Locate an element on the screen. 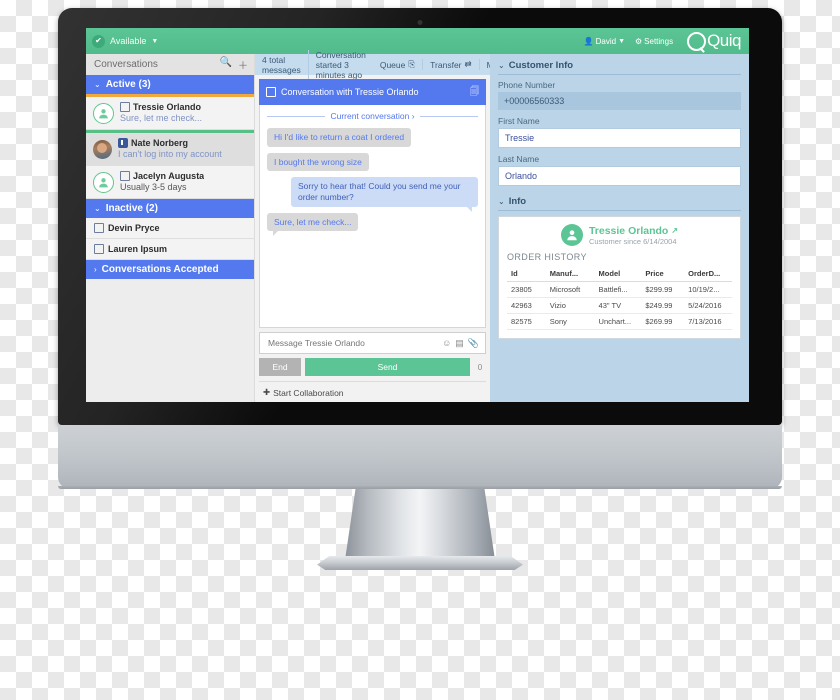 This screenshot has width=840, height=700. message-composer: ☺ ▤ 📎 End Send 0 ✚ Start Collaboration is located at coordinates (372, 365).